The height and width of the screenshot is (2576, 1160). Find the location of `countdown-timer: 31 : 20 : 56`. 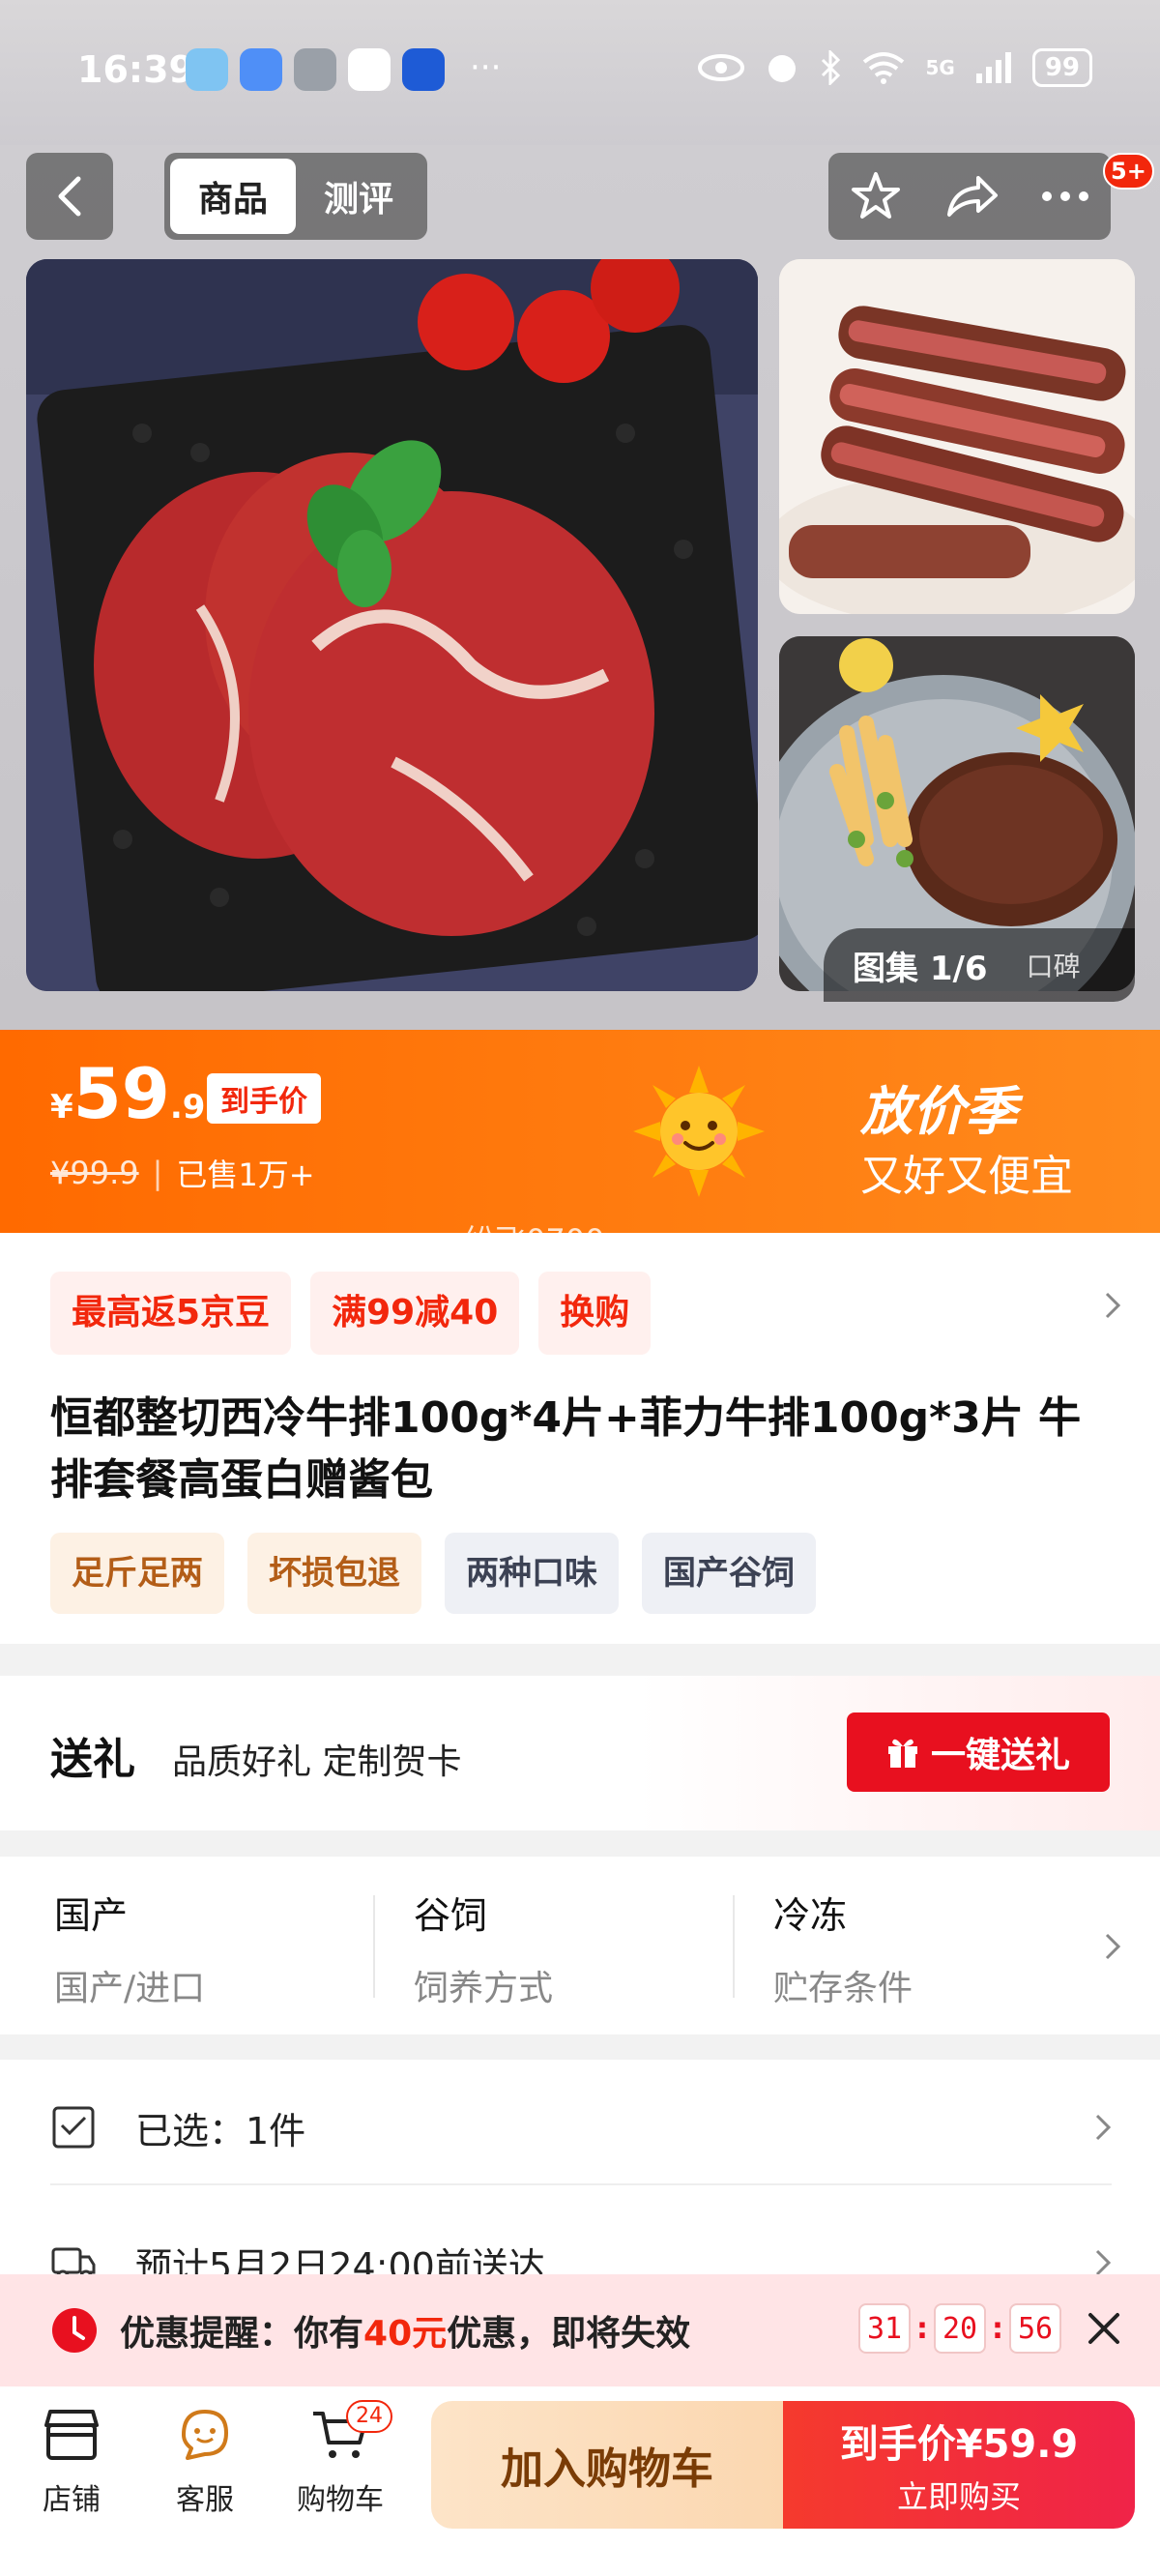

countdown-timer: 31 : 20 : 56 is located at coordinates (959, 2328).